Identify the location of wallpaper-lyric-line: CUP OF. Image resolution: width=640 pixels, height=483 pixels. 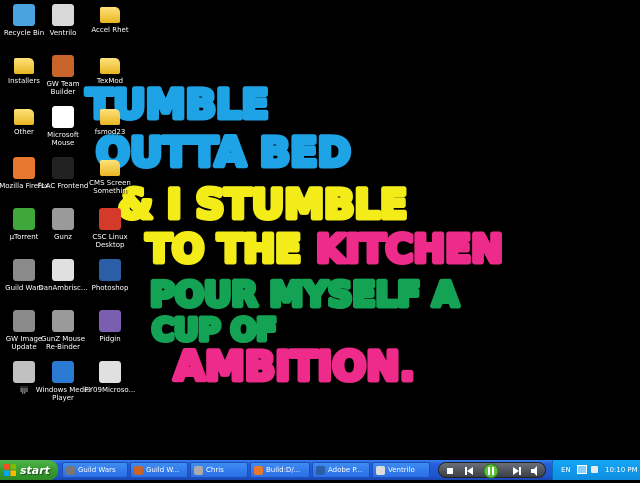
(214, 330).